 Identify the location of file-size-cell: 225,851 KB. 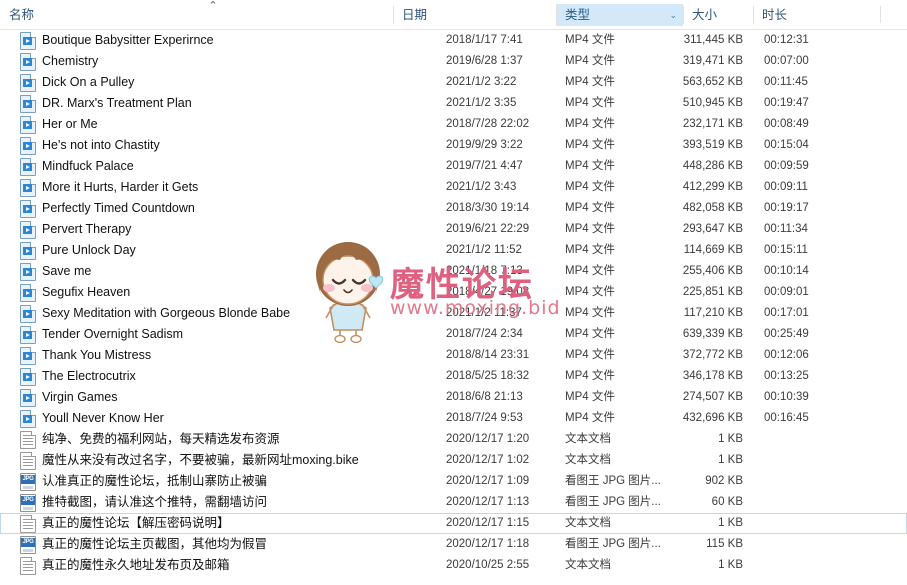
(712, 292).